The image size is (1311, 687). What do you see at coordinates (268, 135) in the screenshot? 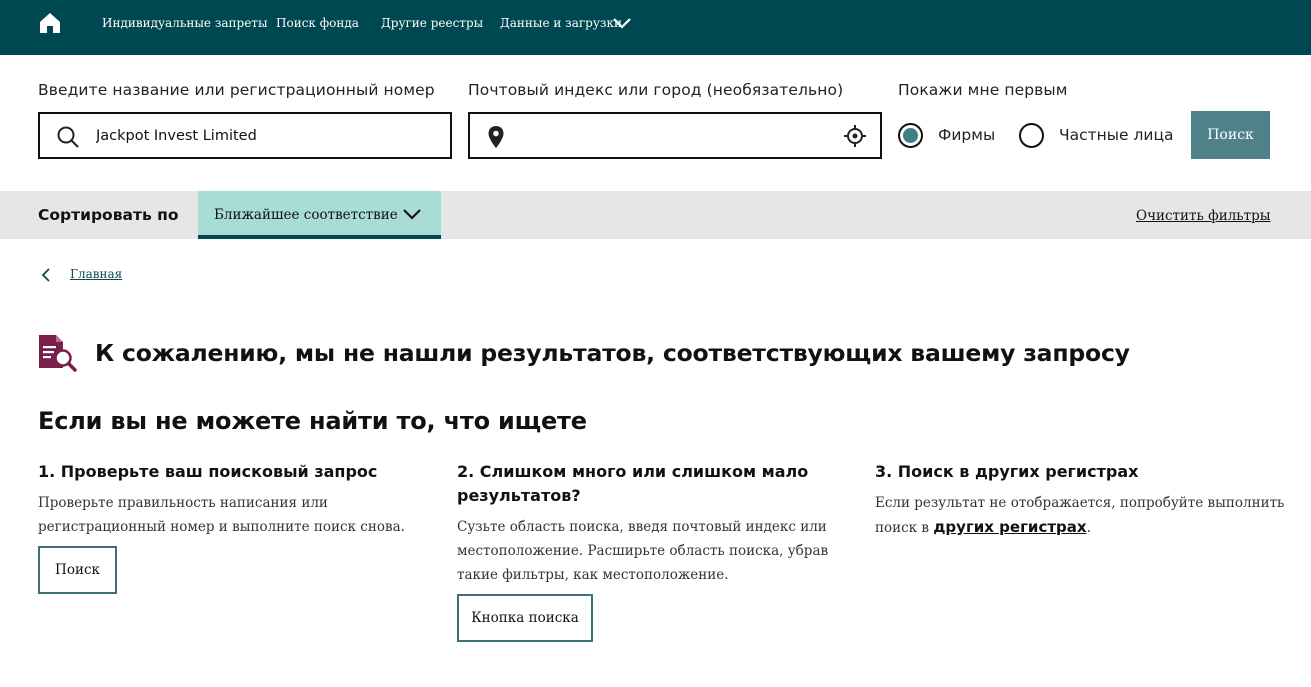
I see `name-search-input` at bounding box center [268, 135].